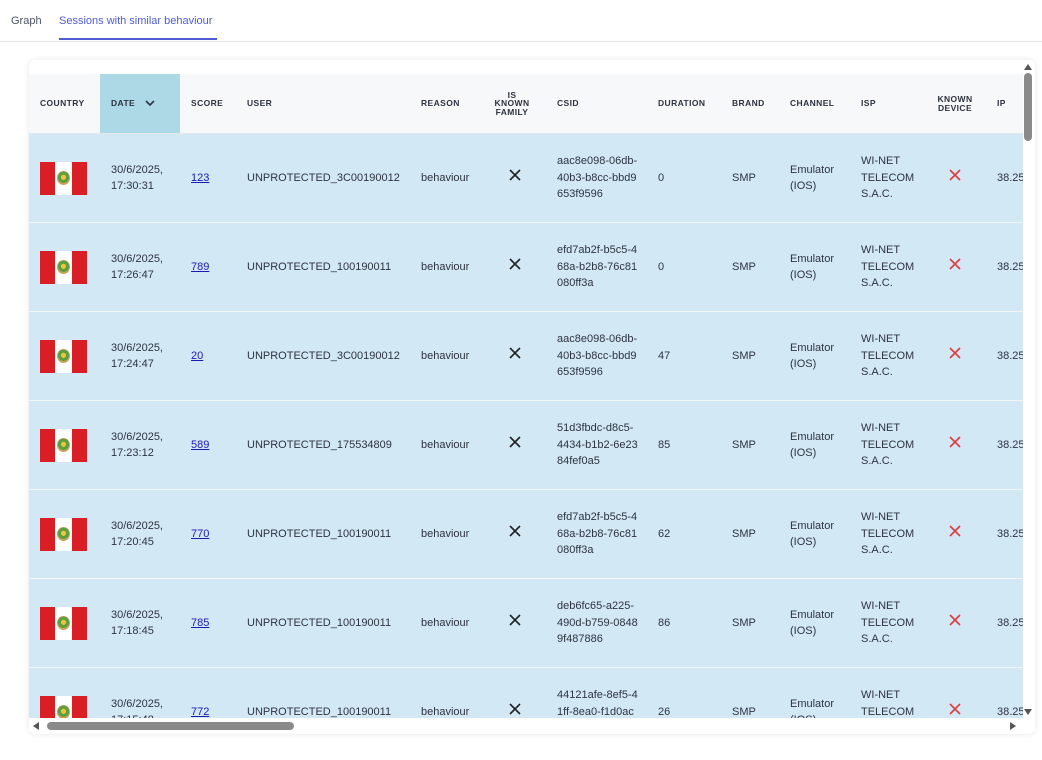 The width and height of the screenshot is (1042, 760). I want to click on column-header-label: ISP, so click(868, 103).